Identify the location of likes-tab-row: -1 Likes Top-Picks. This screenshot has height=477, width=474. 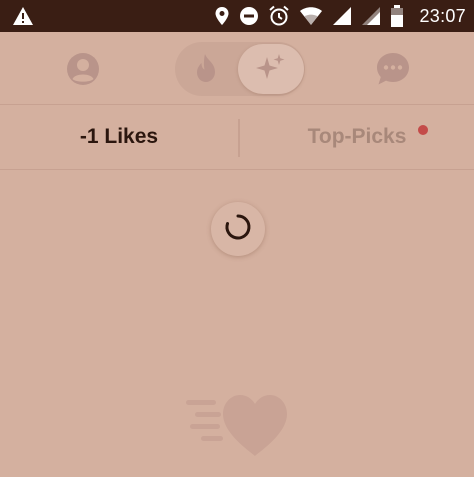
(237, 137).